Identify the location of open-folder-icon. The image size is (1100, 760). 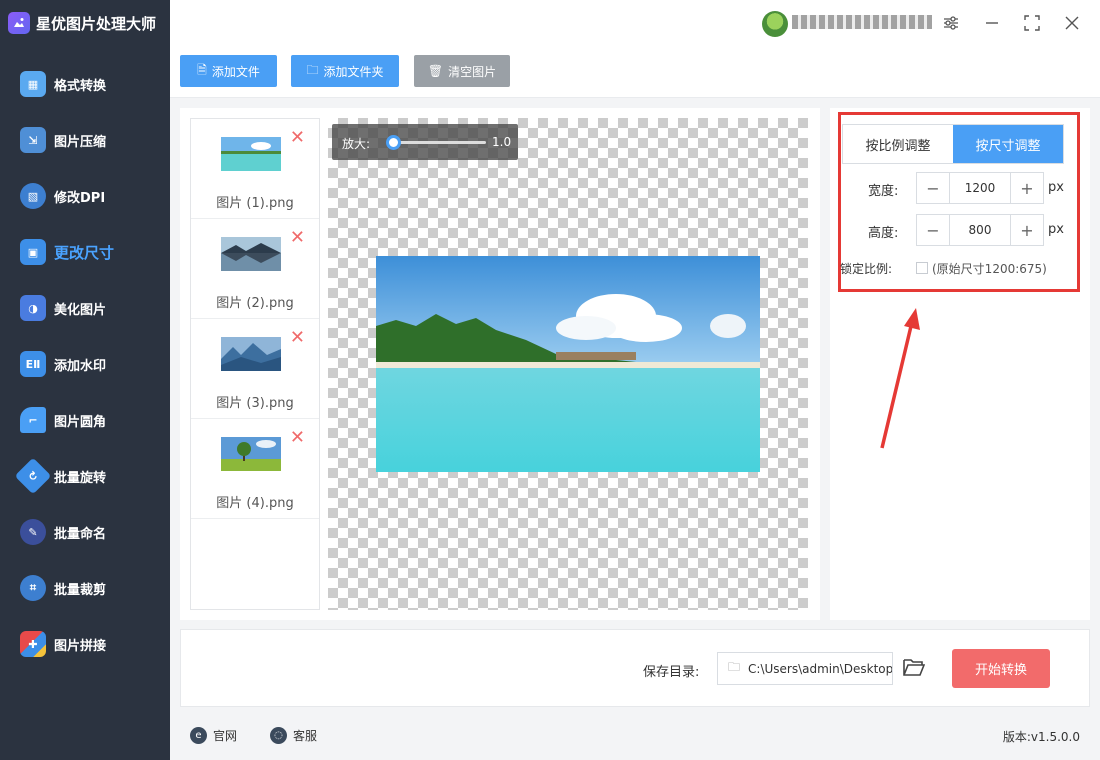
(914, 667).